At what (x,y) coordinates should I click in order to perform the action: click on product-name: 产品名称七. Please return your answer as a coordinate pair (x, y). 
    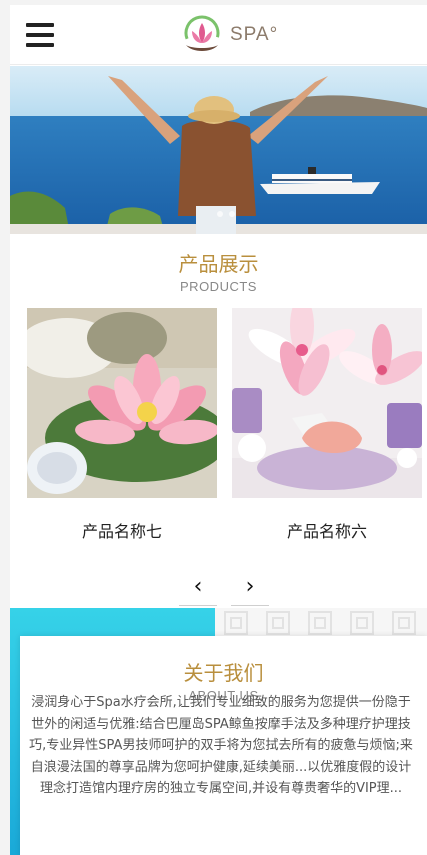
    Looking at the image, I should click on (122, 530).